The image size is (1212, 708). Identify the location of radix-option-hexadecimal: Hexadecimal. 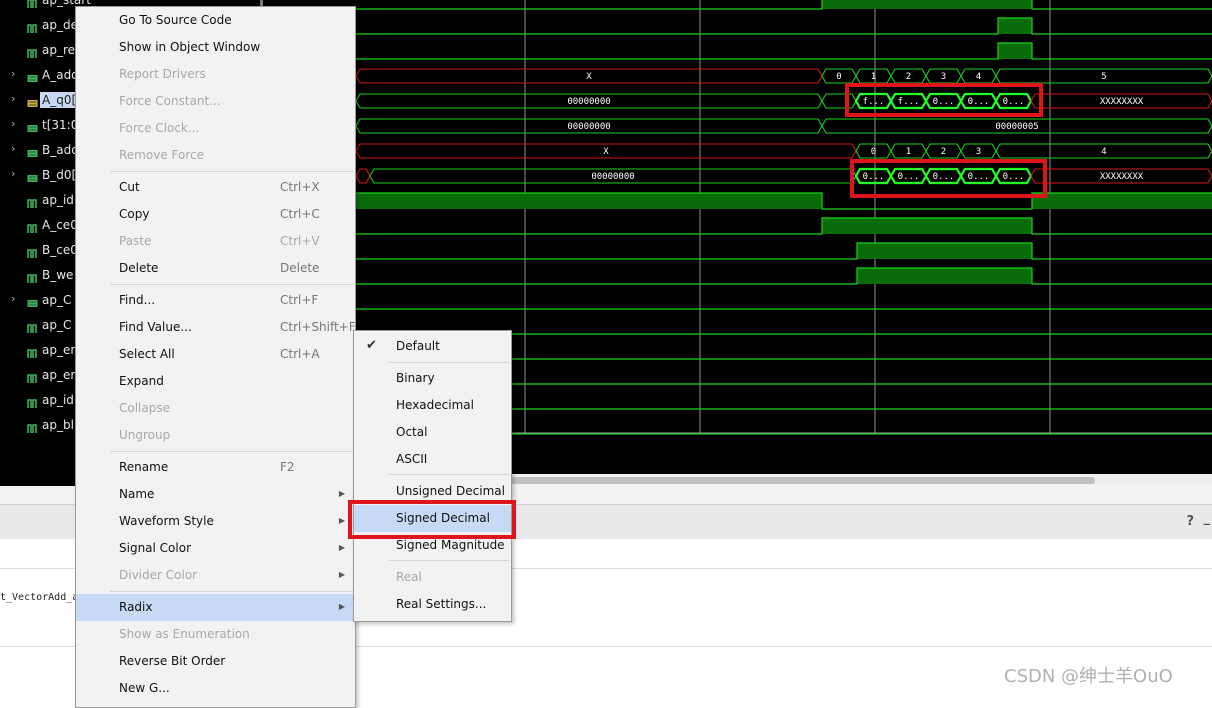
(432, 405).